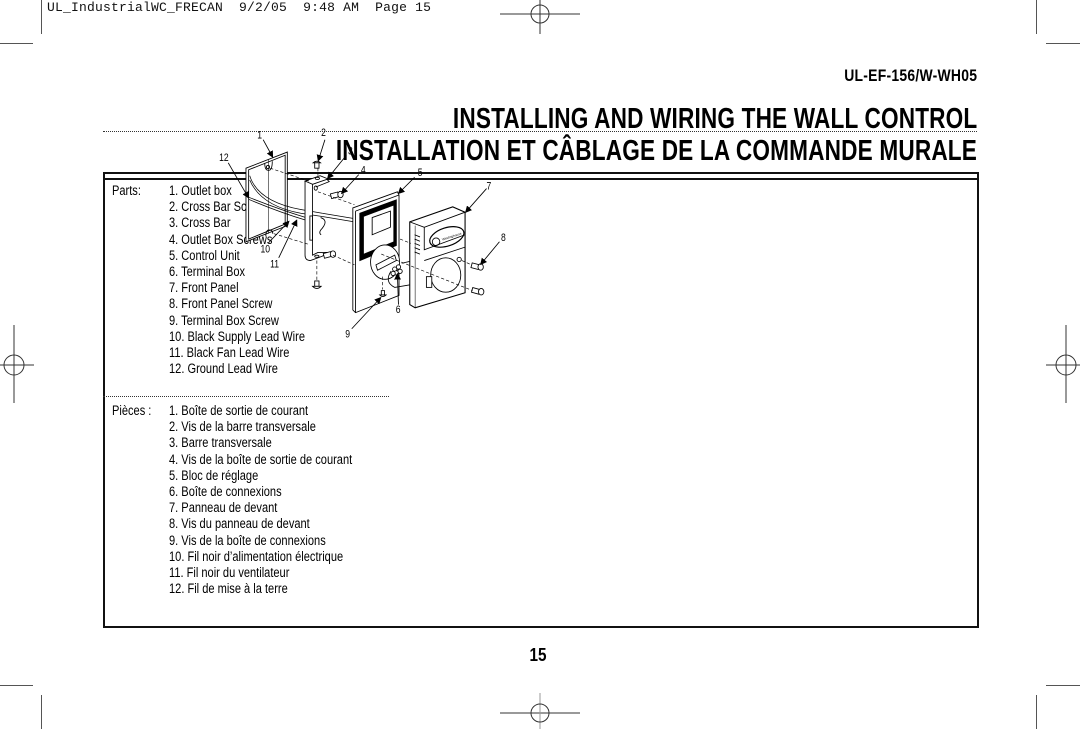  What do you see at coordinates (224, 158) in the screenshot?
I see `callout-12: 12` at bounding box center [224, 158].